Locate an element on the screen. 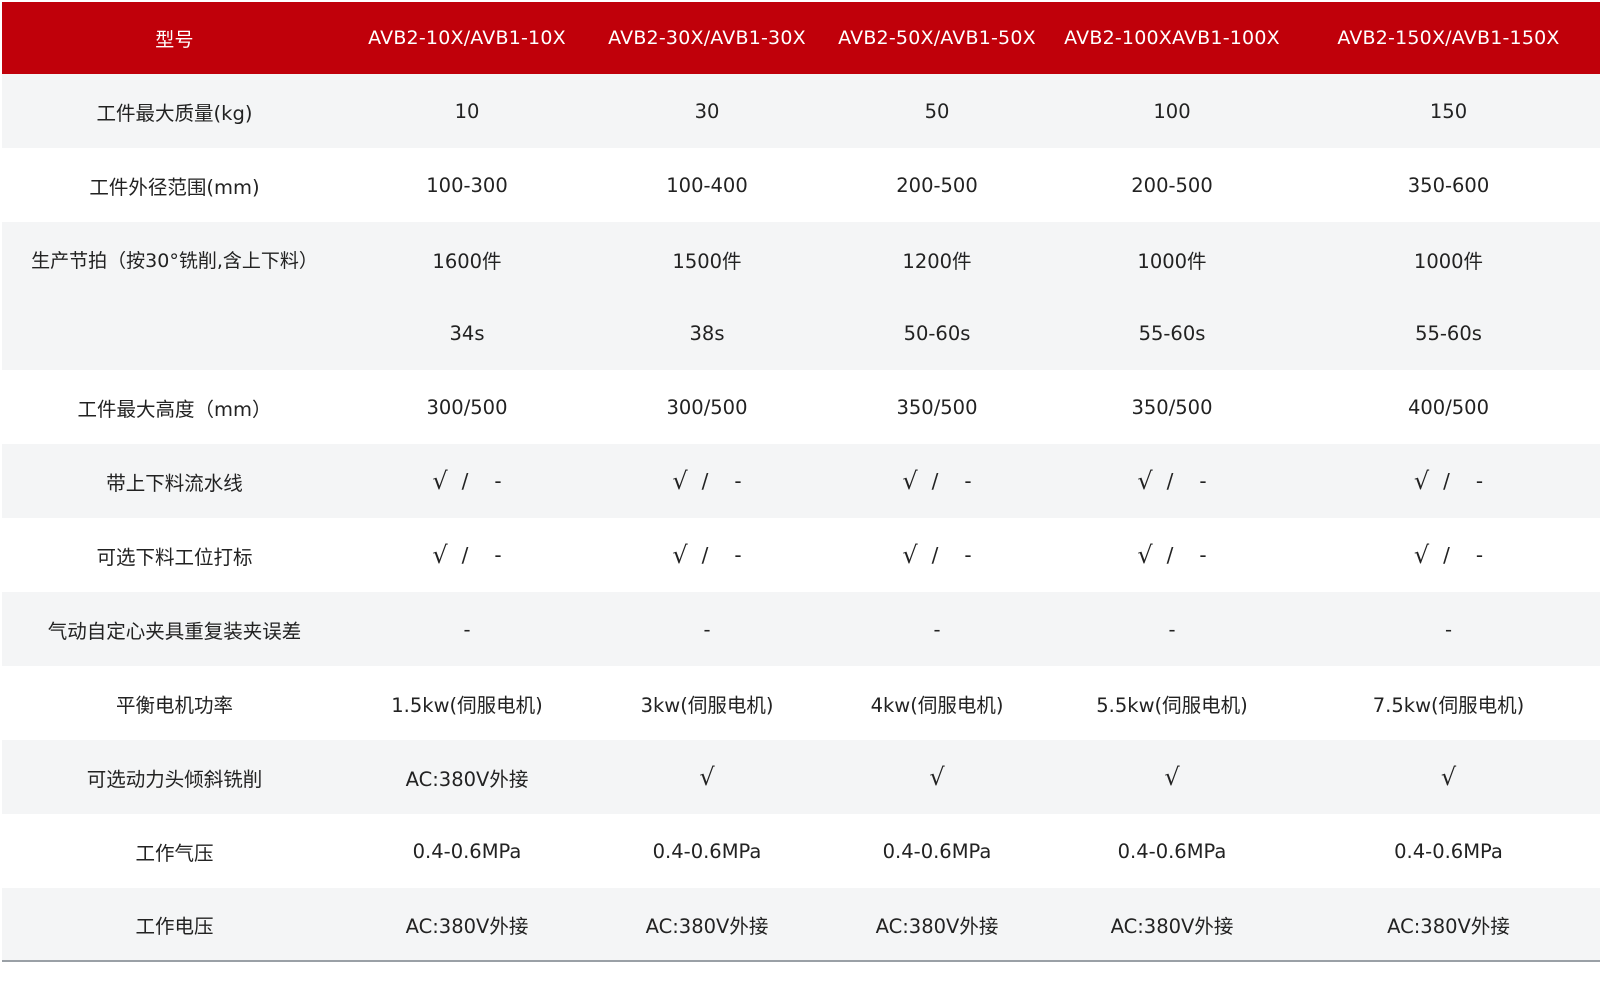 This screenshot has width=1600, height=988. table-row-loading-line: 带上下料流水线 √ / - √ / - √ / - √ / - √ / - is located at coordinates (801, 481).